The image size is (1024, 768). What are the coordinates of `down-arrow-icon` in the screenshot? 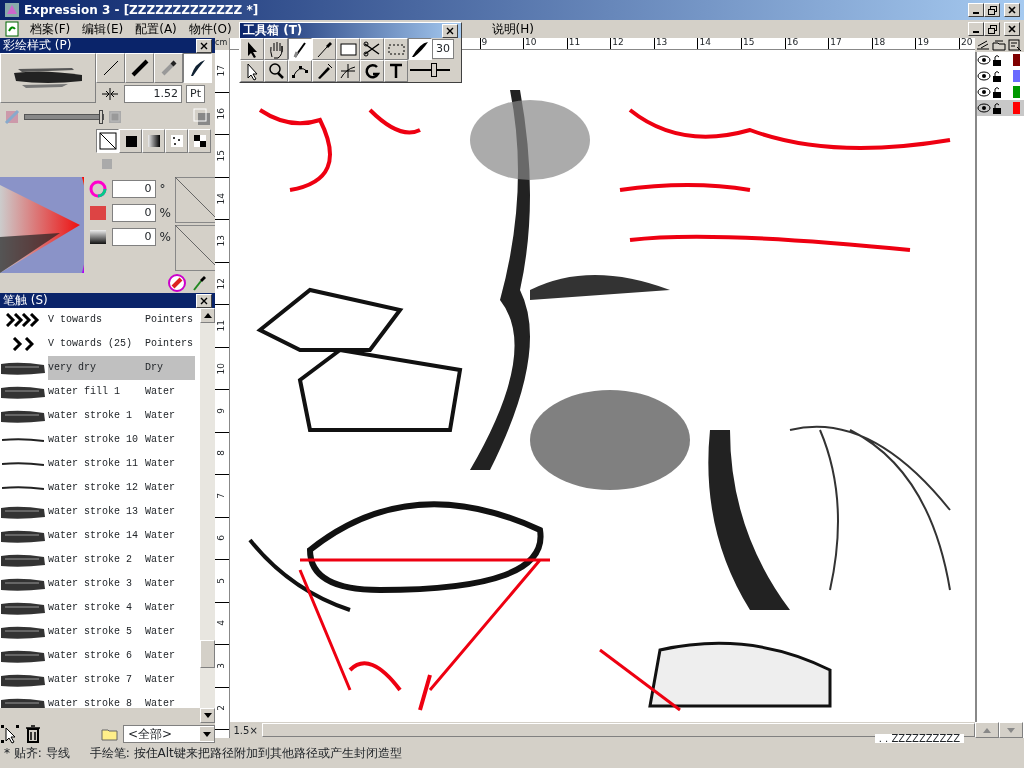 It's located at (207, 715).